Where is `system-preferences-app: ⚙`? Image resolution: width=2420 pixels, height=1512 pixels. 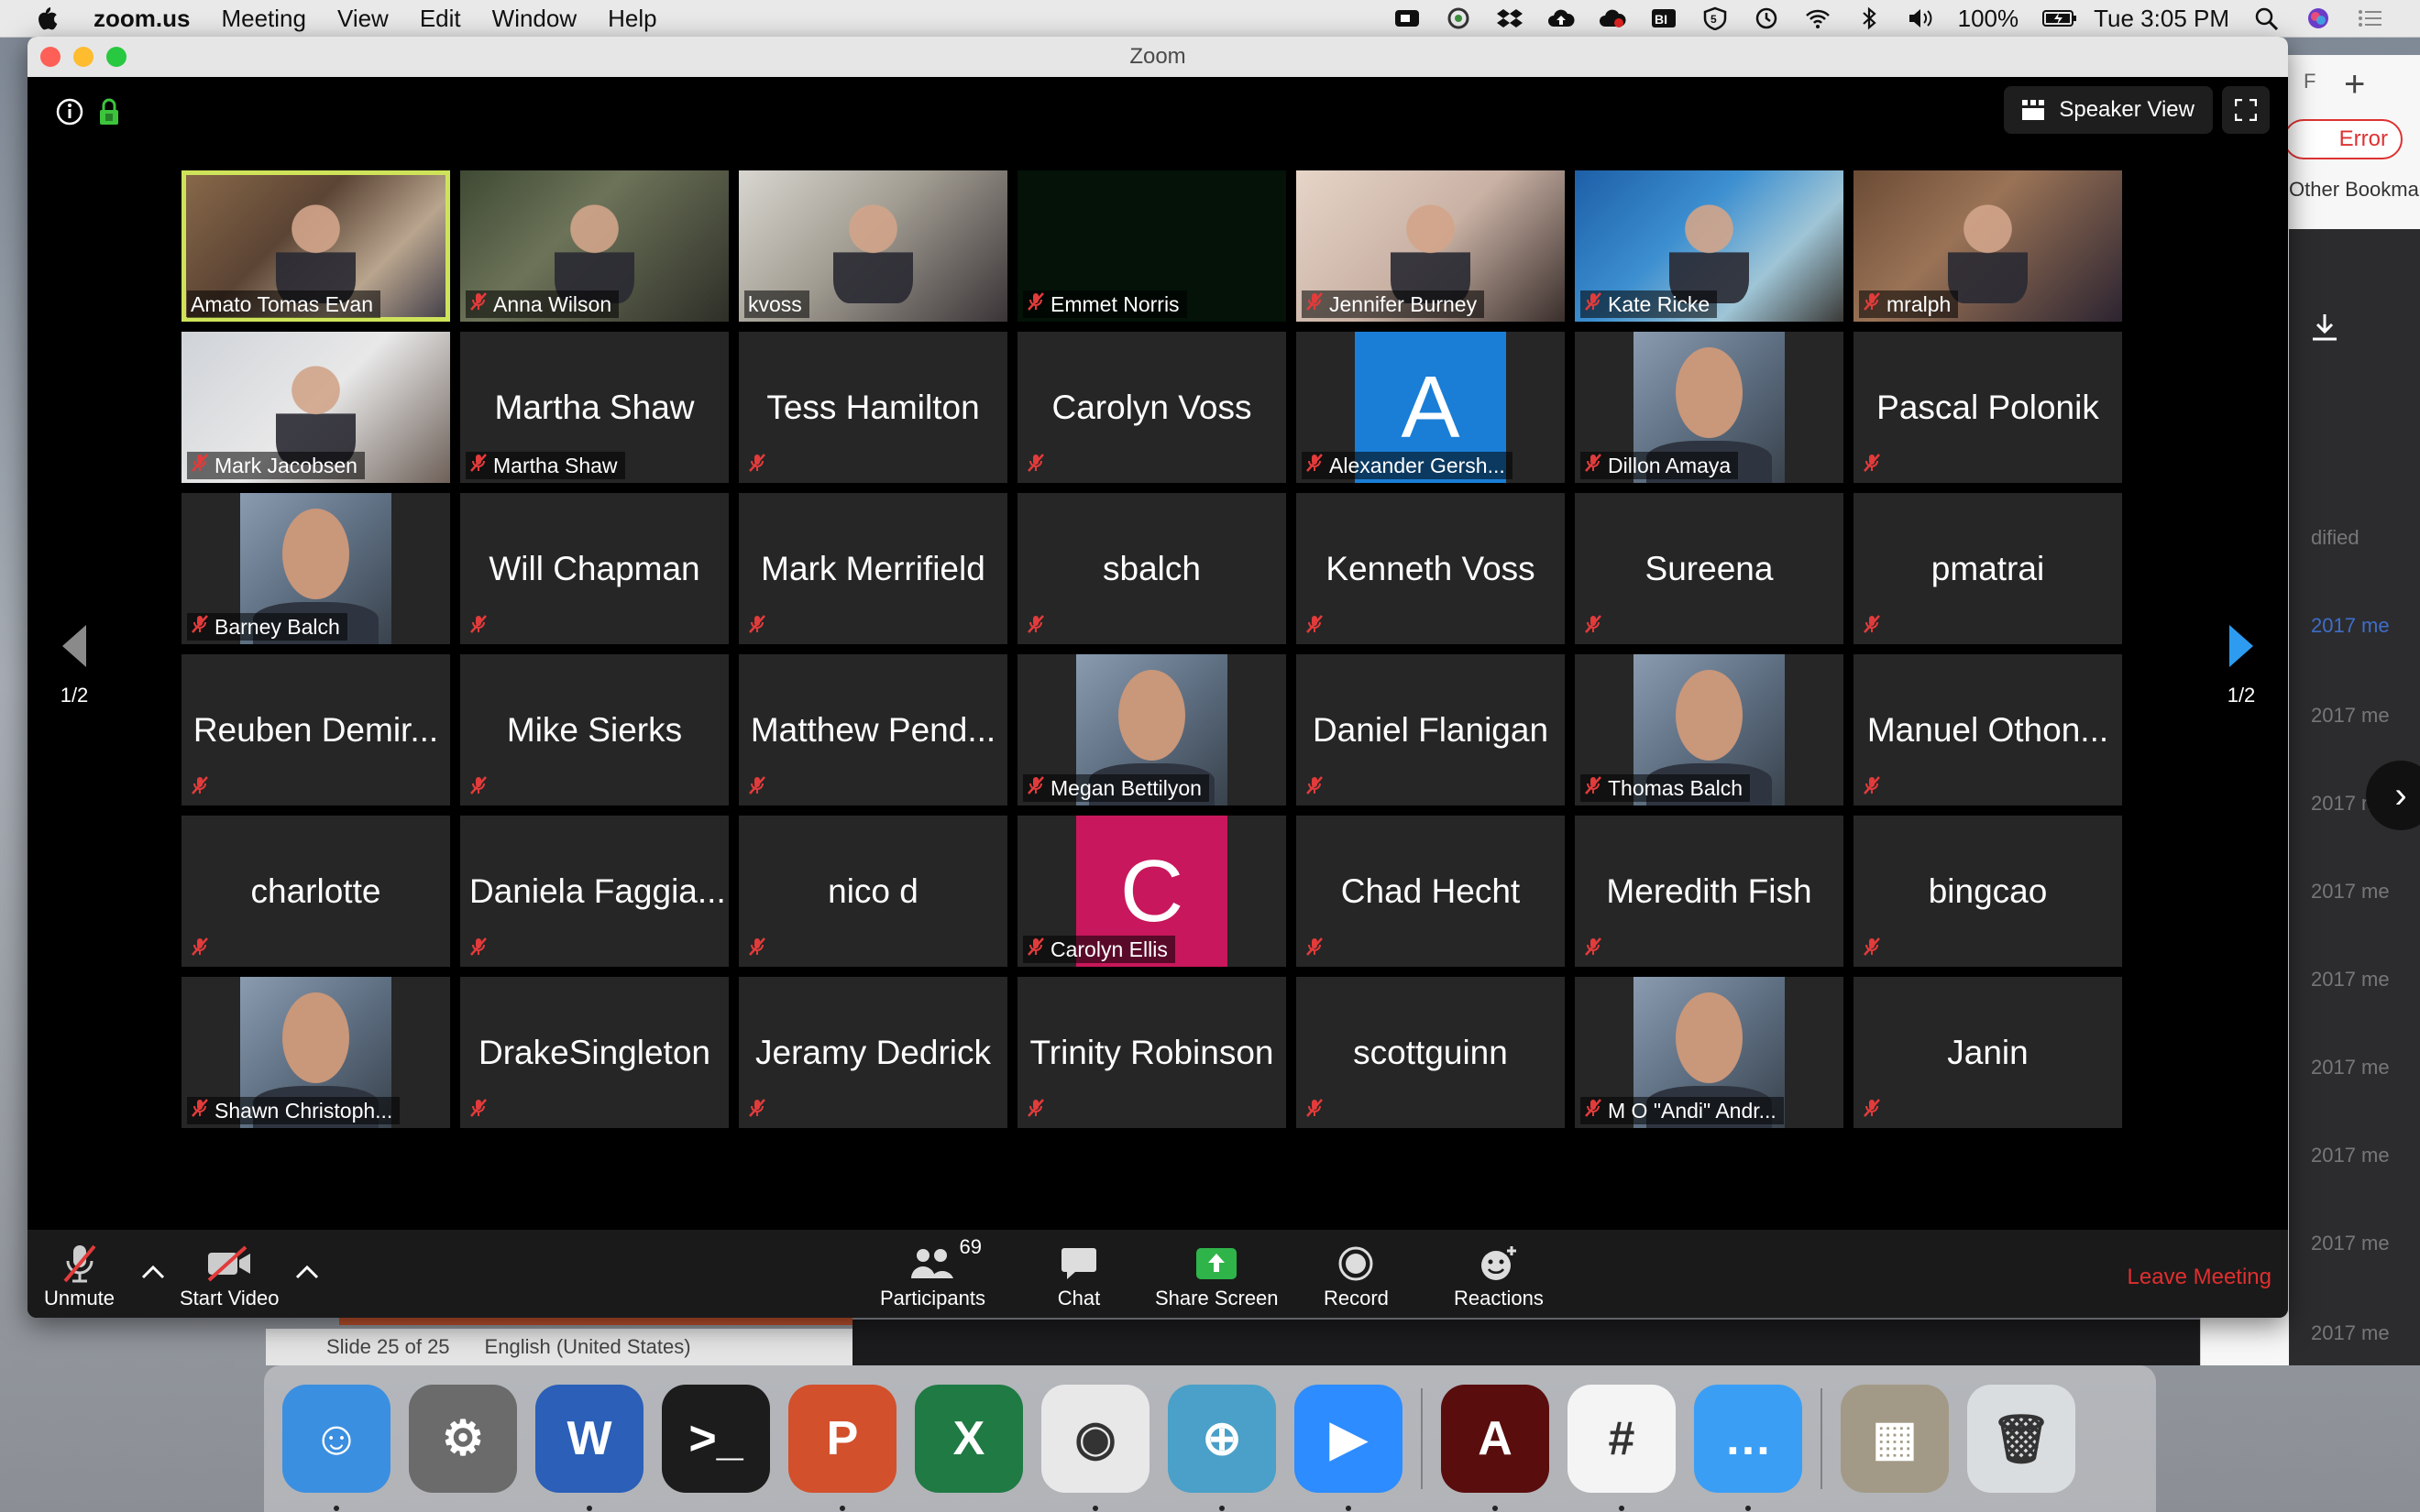 system-preferences-app: ⚙ is located at coordinates (463, 1439).